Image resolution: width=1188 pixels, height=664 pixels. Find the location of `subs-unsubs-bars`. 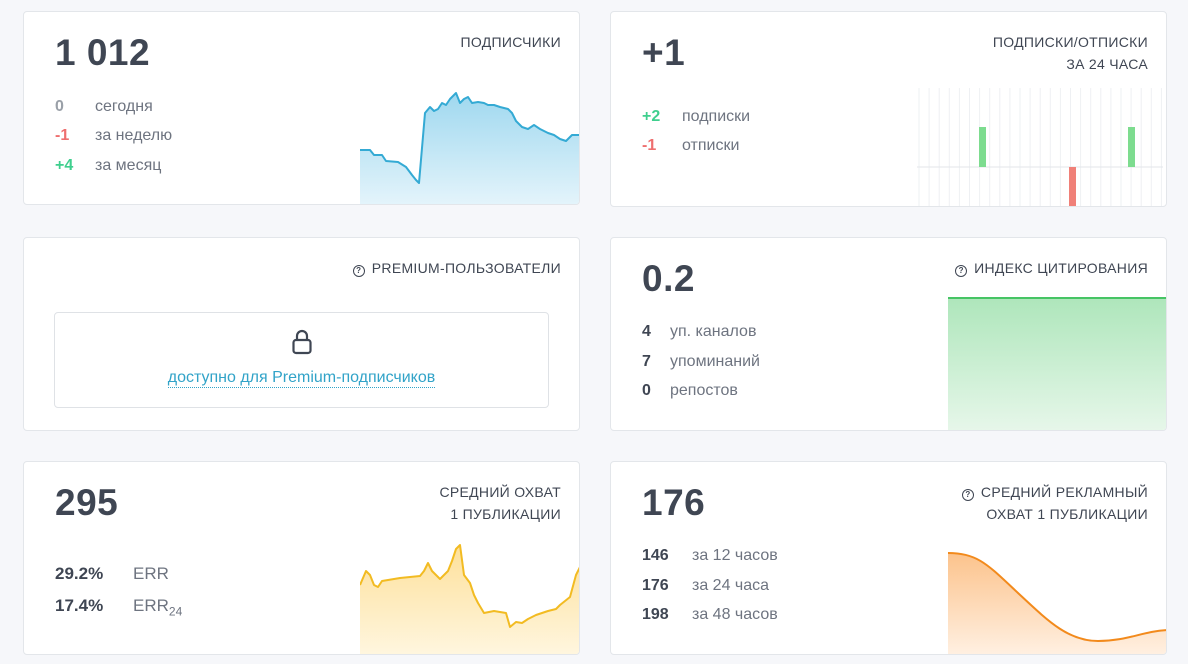

subs-unsubs-bars is located at coordinates (1040, 147).